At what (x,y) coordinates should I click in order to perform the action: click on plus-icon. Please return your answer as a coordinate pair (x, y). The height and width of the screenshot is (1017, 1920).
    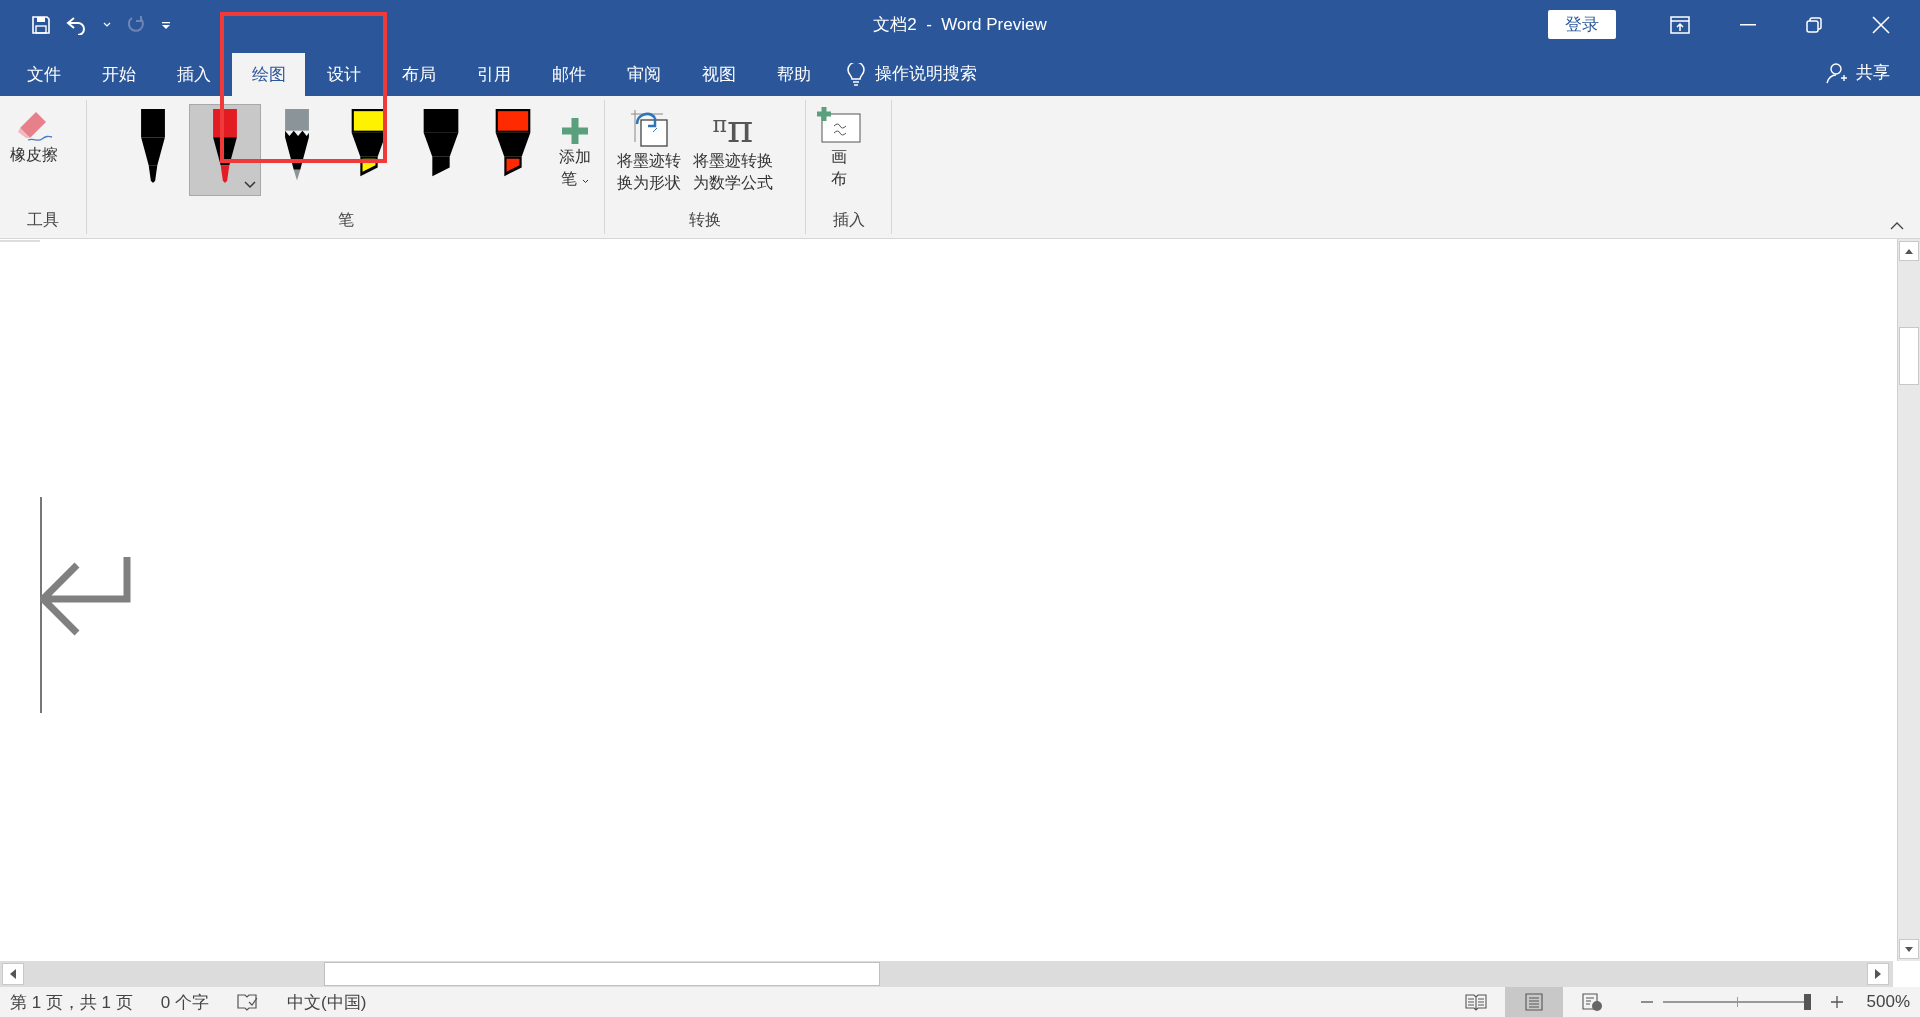
    Looking at the image, I should click on (575, 131).